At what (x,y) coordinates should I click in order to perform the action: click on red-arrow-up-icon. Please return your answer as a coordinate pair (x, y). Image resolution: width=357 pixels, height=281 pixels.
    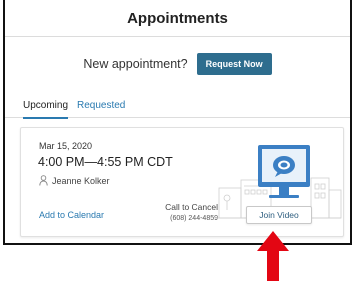
    Looking at the image, I should click on (273, 256).